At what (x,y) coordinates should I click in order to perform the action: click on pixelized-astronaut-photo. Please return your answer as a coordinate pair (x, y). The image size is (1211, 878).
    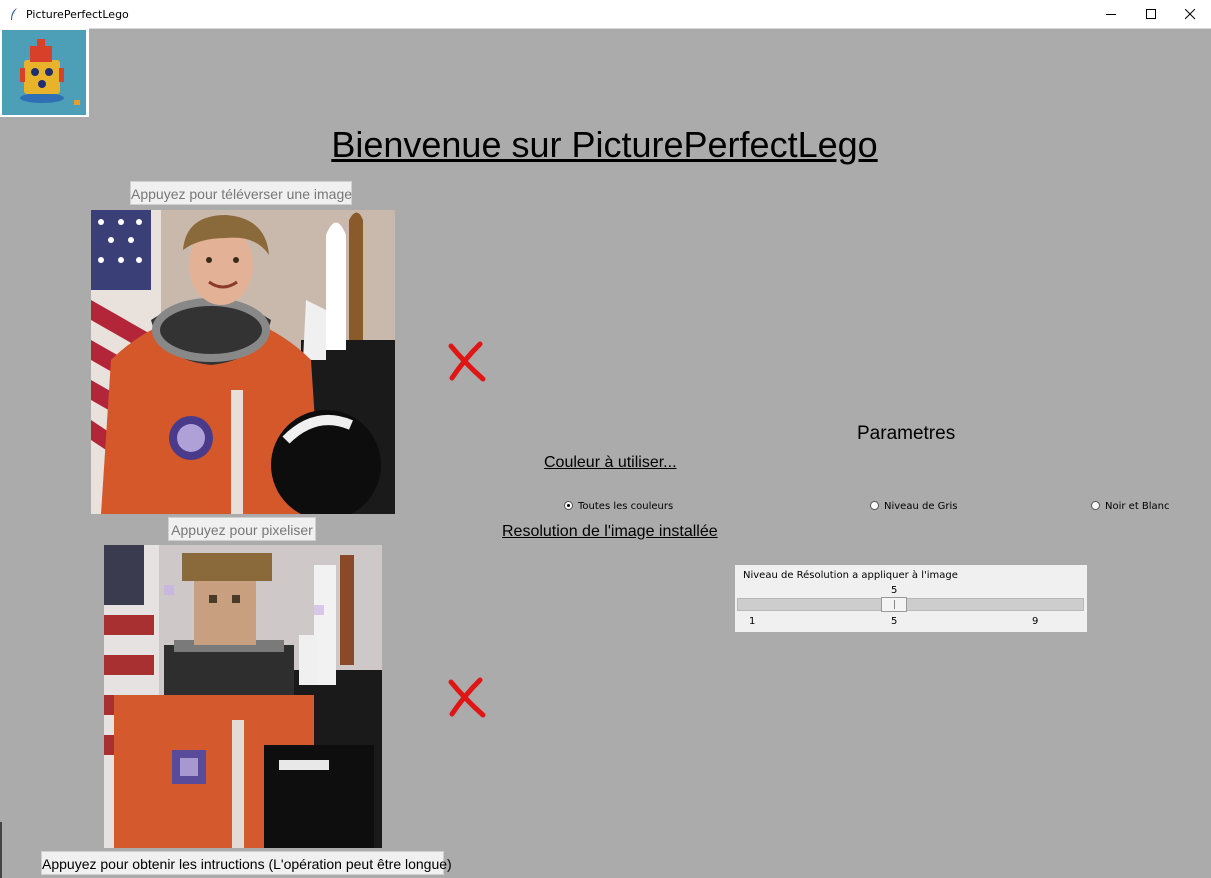
    Looking at the image, I should click on (243, 696).